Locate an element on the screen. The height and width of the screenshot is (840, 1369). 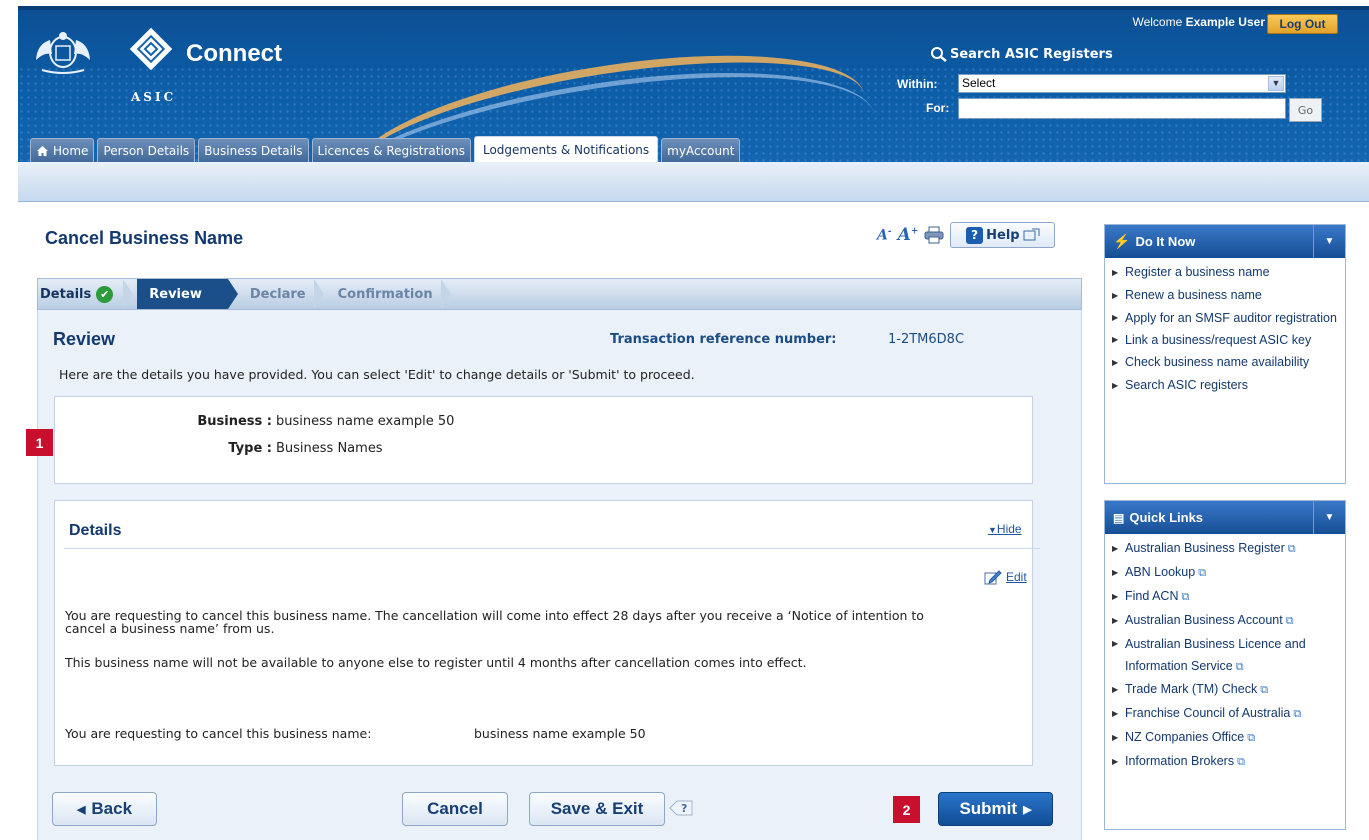
check-icon: ✔ is located at coordinates (105, 294).